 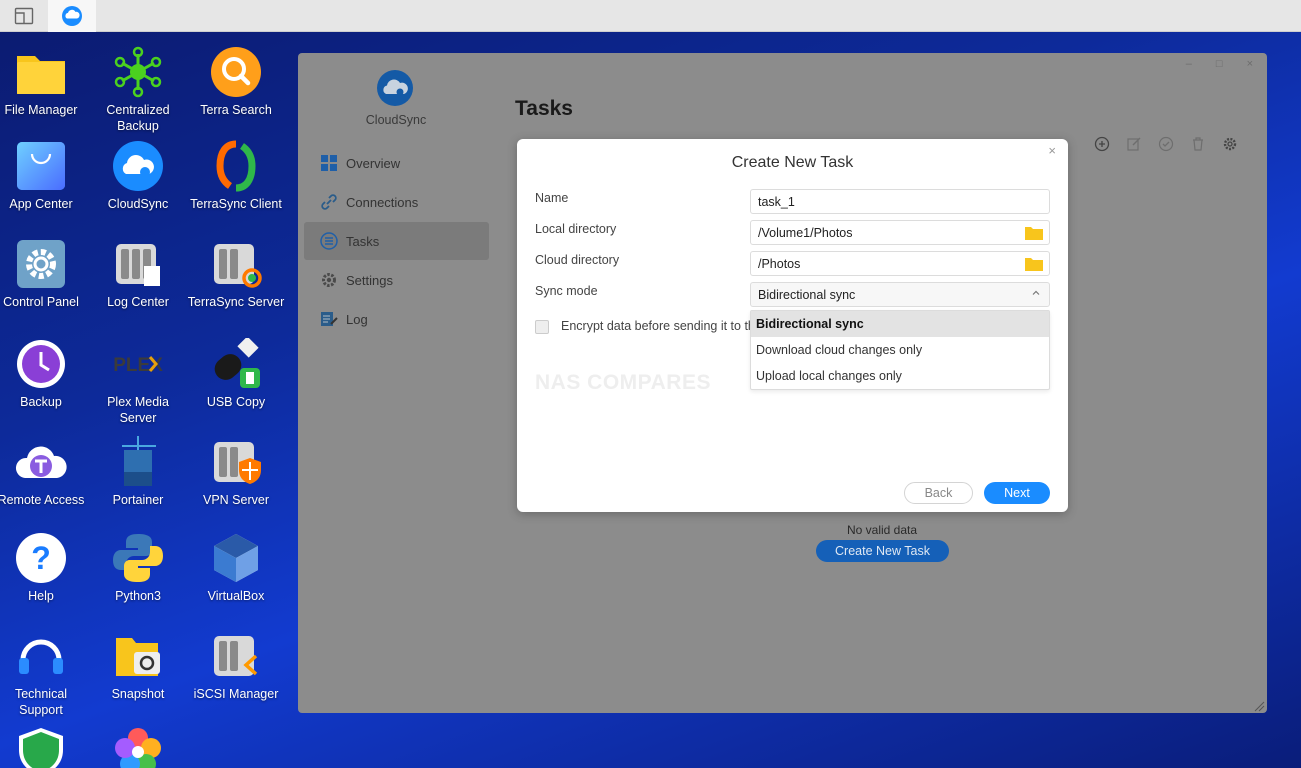 What do you see at coordinates (900, 232) in the screenshot?
I see `local-directory-input: /Volume1/Photos` at bounding box center [900, 232].